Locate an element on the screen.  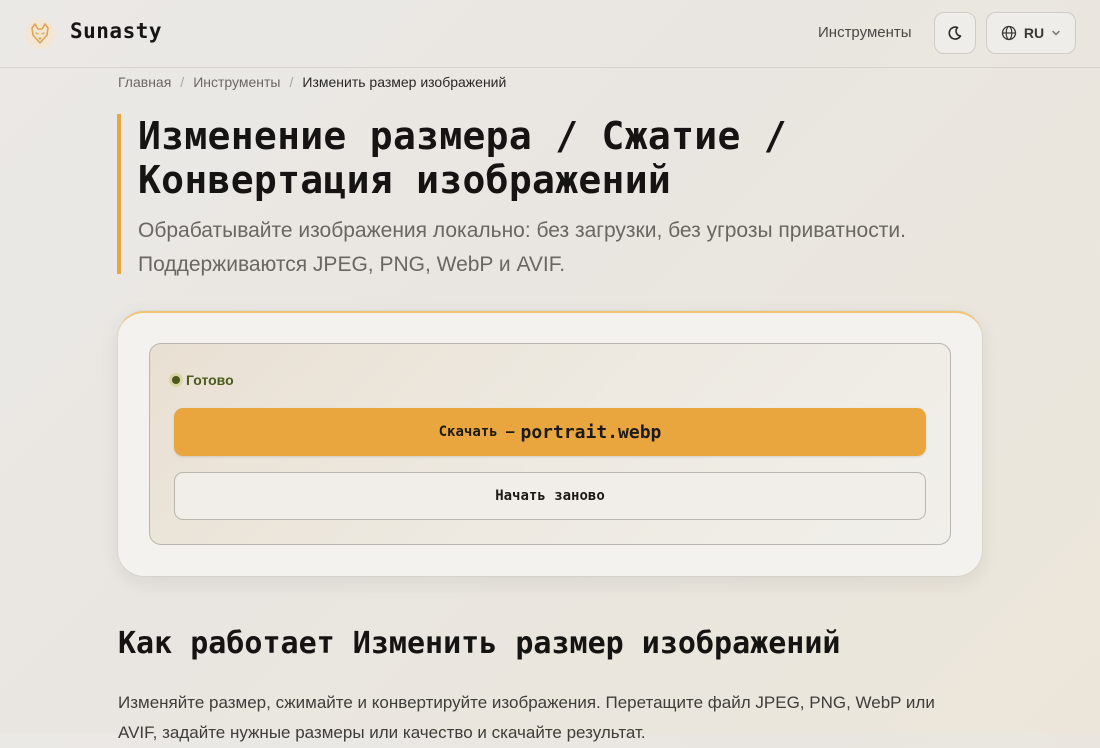
breadcrumb-home: Главная is located at coordinates (144, 82).